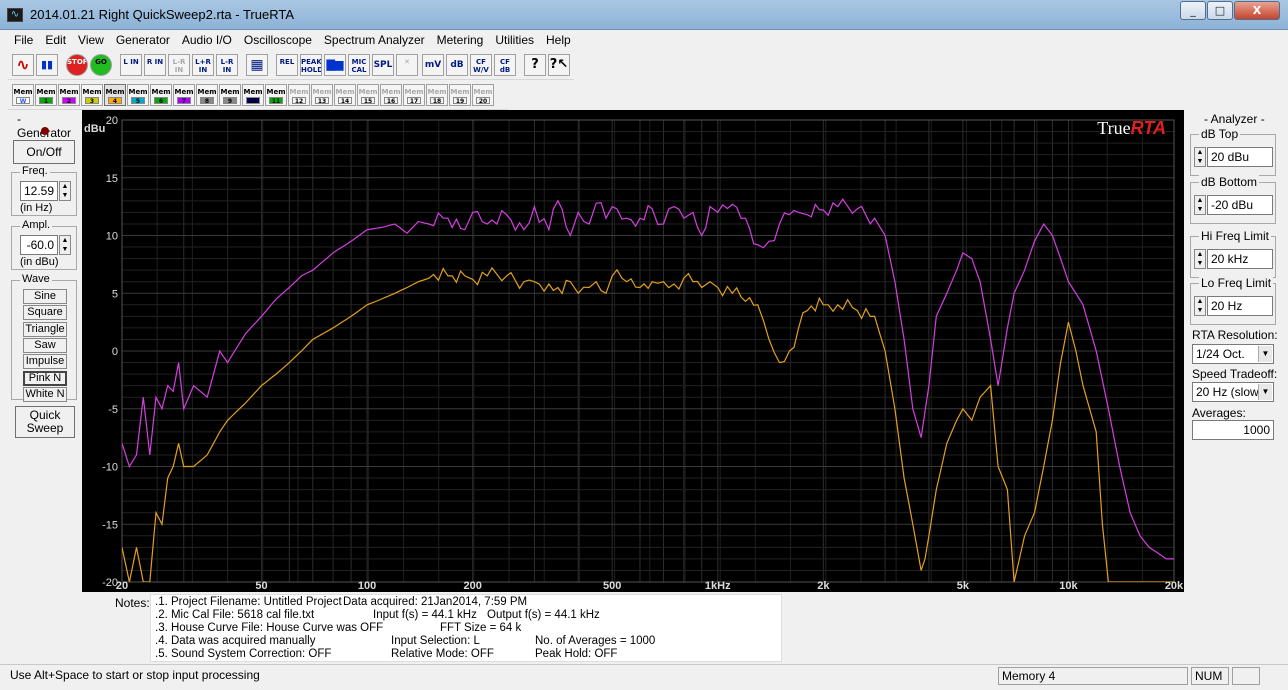 The image size is (1288, 690). What do you see at coordinates (65, 191) in the screenshot?
I see `freq-spinner: ▲ ▼` at bounding box center [65, 191].